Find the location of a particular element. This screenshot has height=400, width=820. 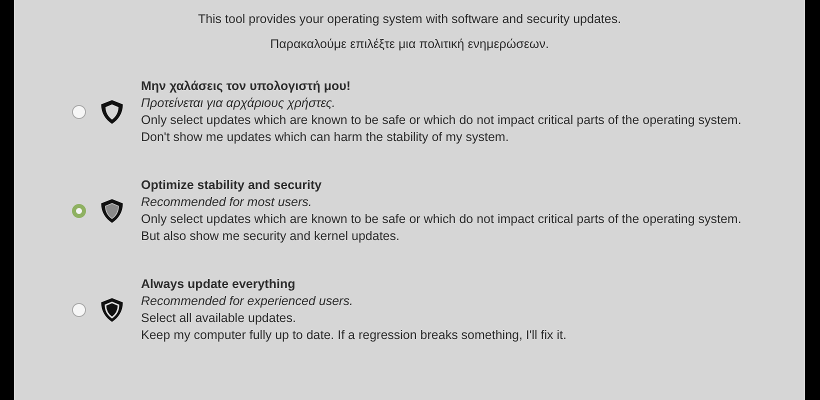

option-description: But also show me security and kernel updates. is located at coordinates (270, 236).